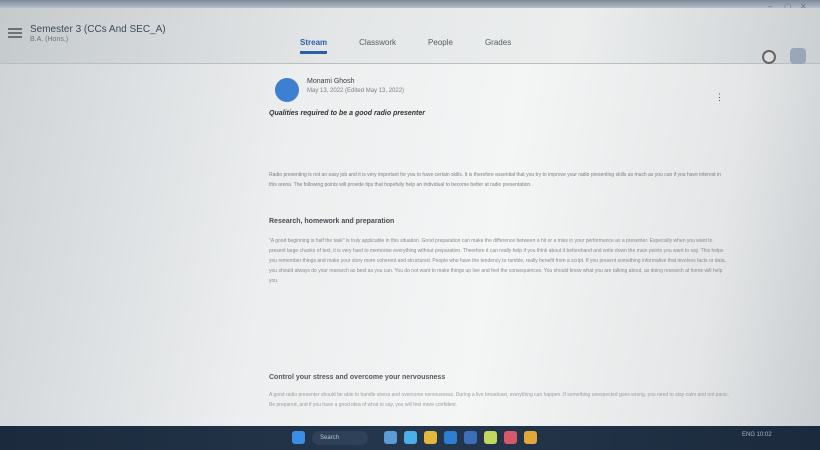 This screenshot has height=450, width=820. I want to click on task-view-icon, so click(390, 437).